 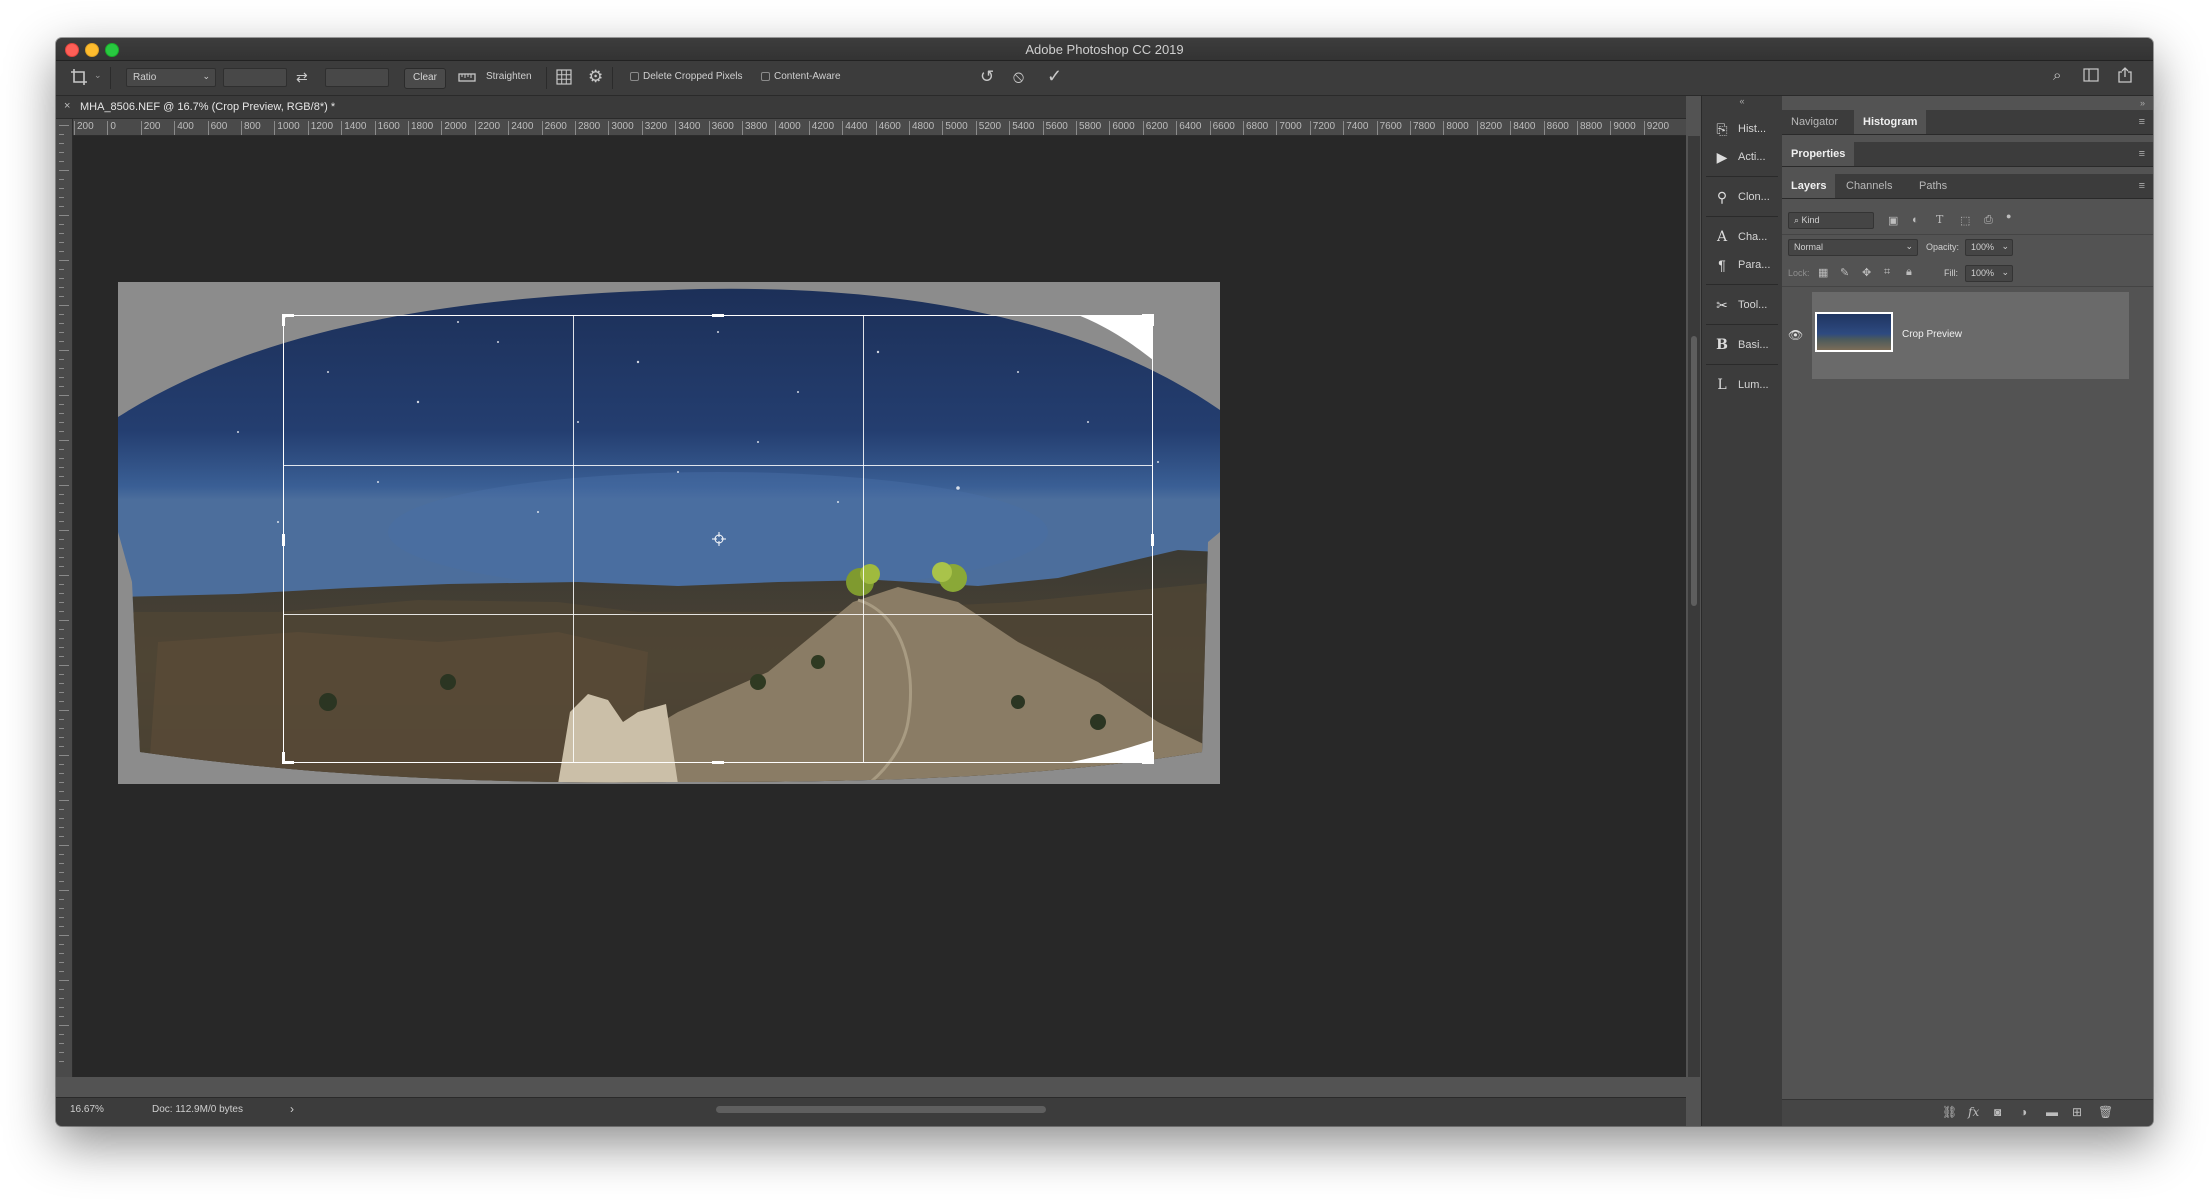 What do you see at coordinates (1795, 335) in the screenshot?
I see `layer-visibility-eye-icon: 👁︎` at bounding box center [1795, 335].